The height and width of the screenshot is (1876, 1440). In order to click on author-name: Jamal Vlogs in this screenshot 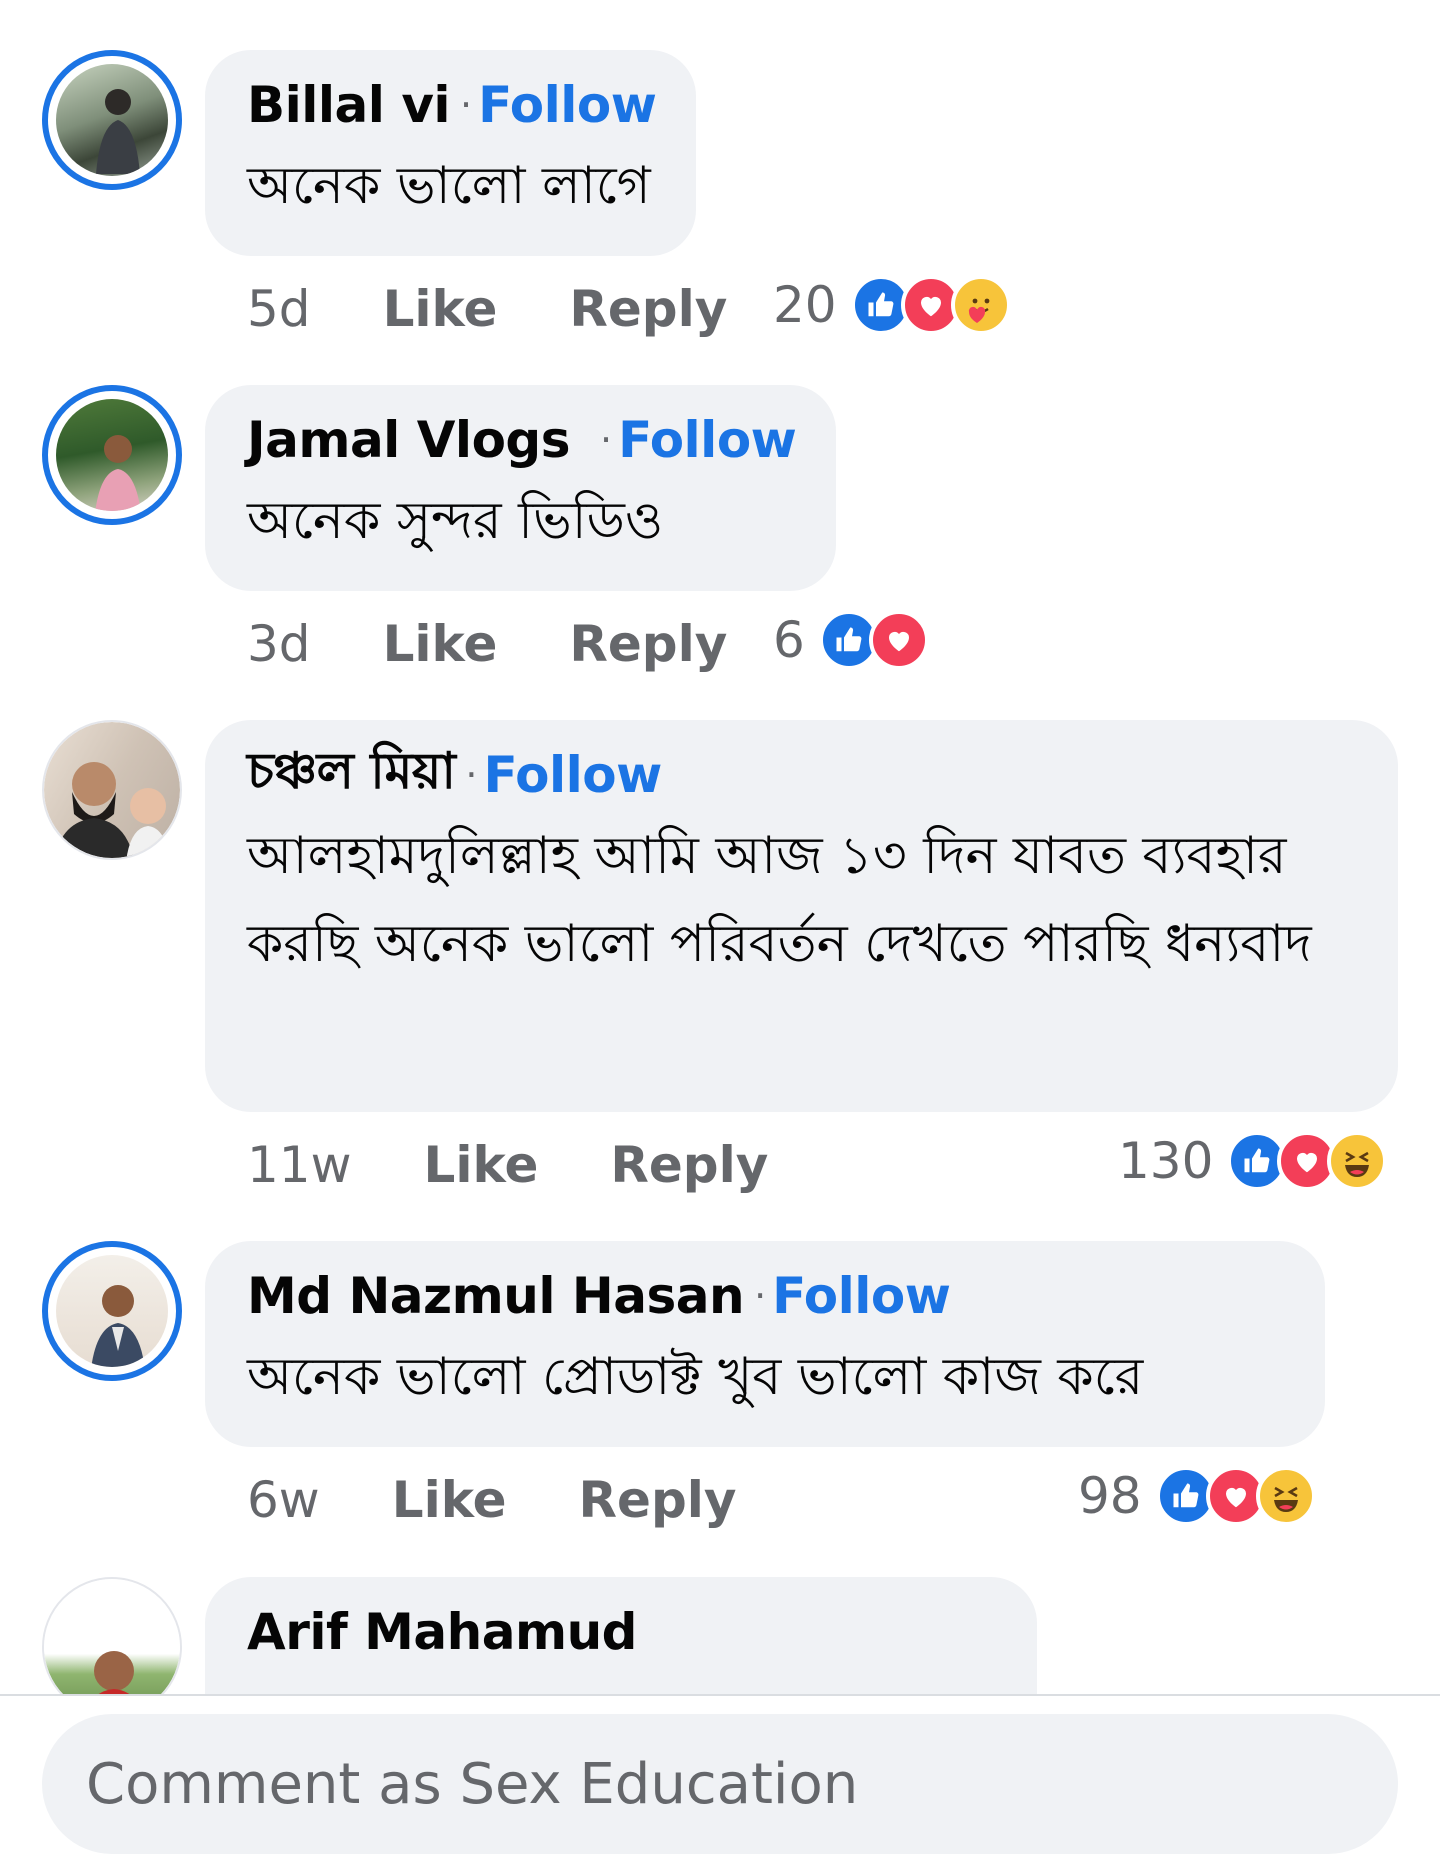, I will do `click(408, 440)`.